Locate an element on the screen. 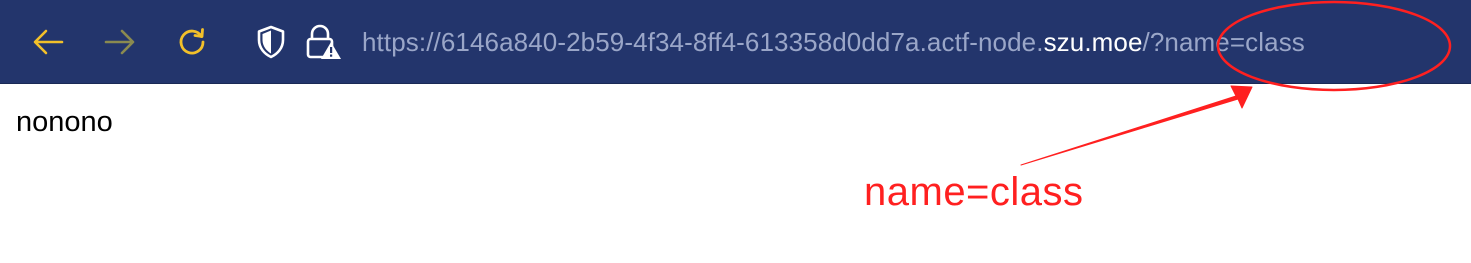 This screenshot has height=263, width=1471. page-body-text: nonono is located at coordinates (64, 122).